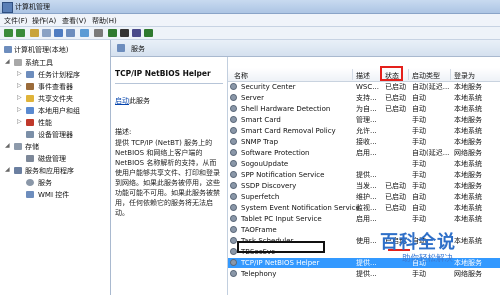 This screenshot has height=295, width=500. I want to click on help-icon, so click(84, 33).